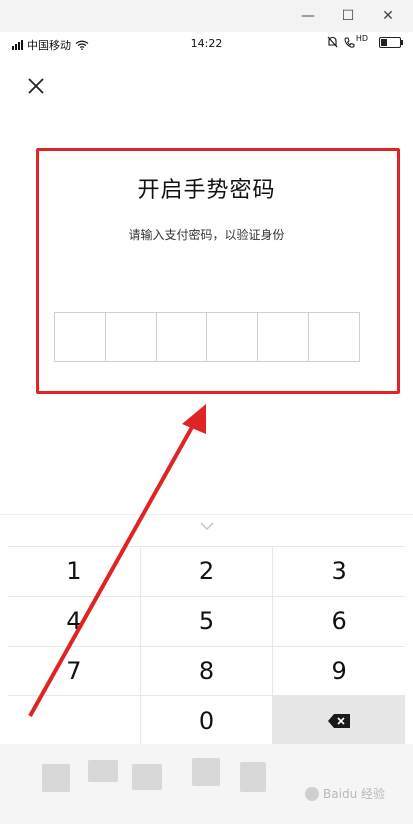  What do you see at coordinates (349, 42) in the screenshot?
I see `phone-icon` at bounding box center [349, 42].